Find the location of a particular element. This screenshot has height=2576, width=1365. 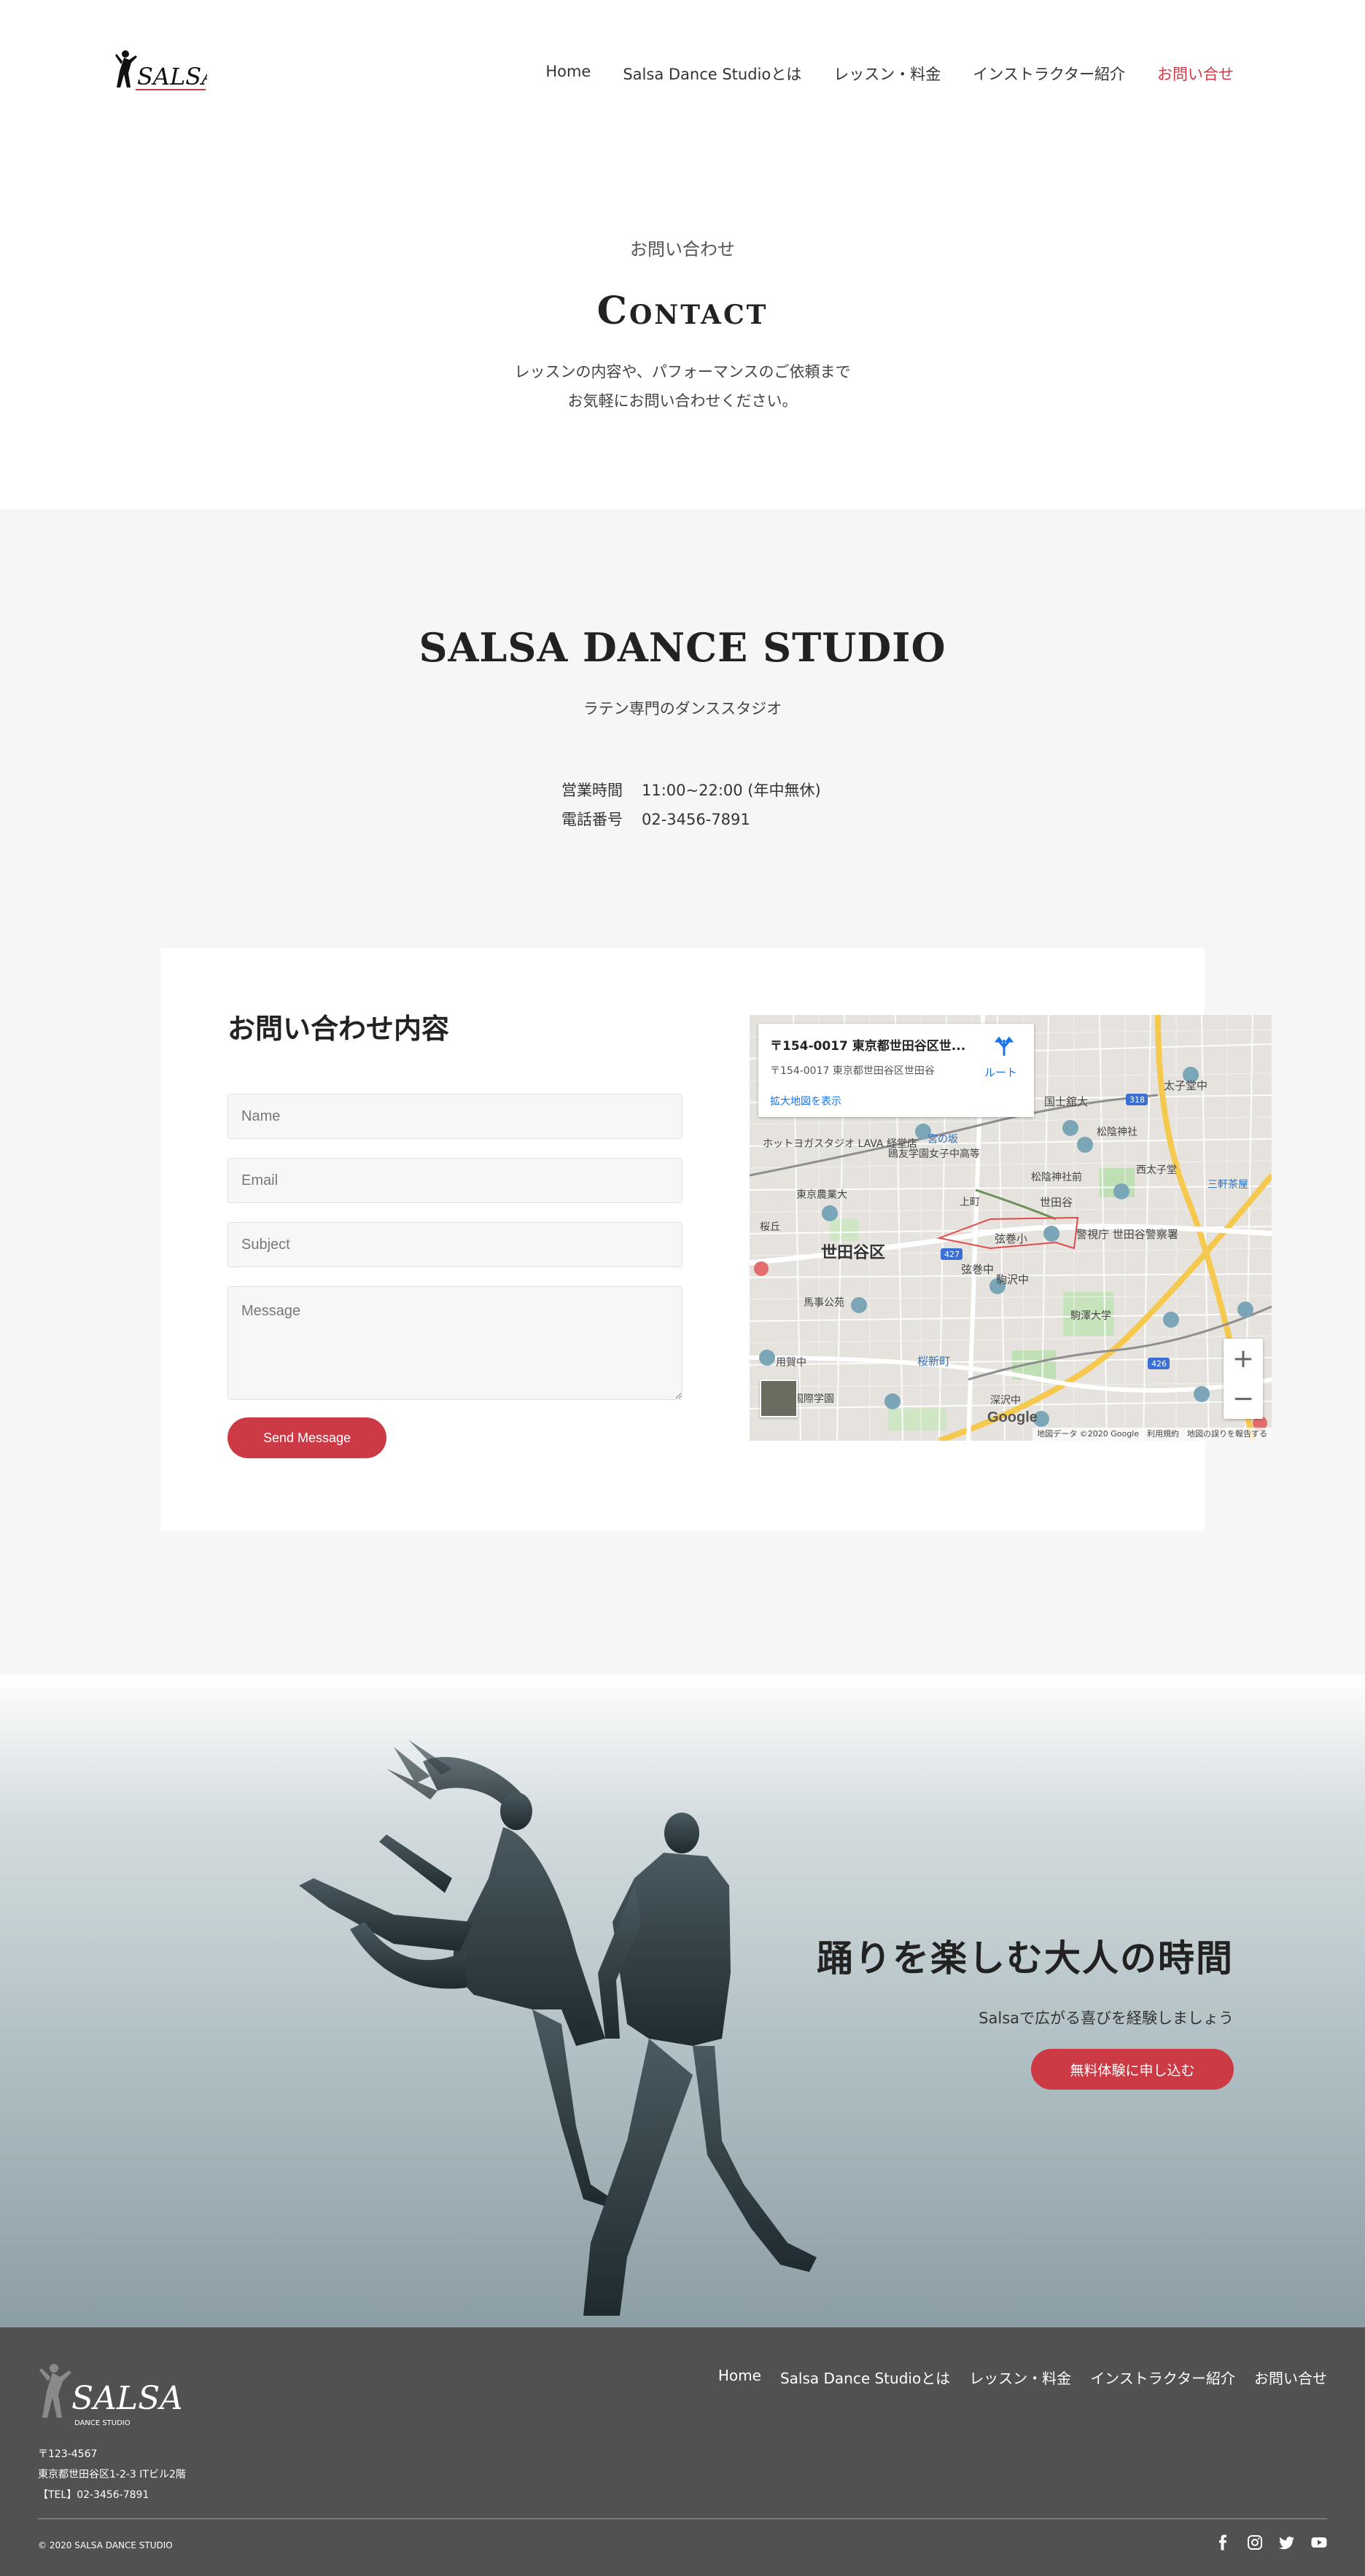

map-label-yoga: 用賀中 is located at coordinates (791, 1363).